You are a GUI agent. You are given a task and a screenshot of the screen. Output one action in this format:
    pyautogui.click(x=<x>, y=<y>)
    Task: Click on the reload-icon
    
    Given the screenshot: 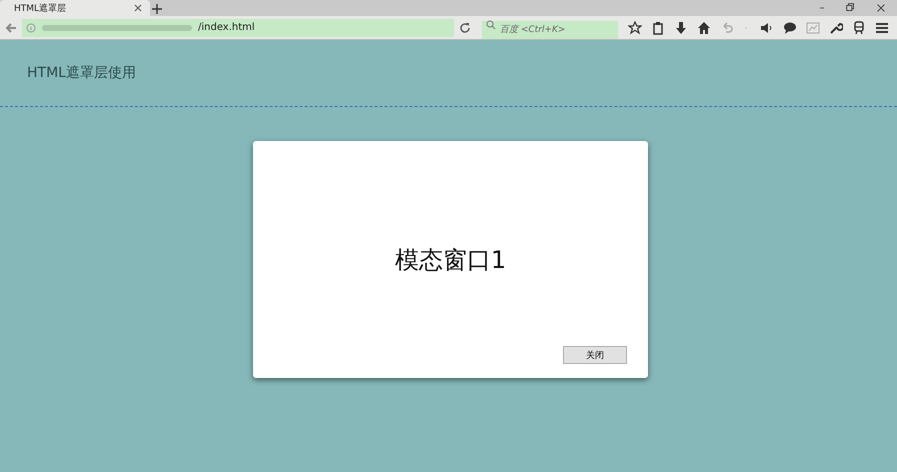 What is the action you would take?
    pyautogui.click(x=465, y=27)
    